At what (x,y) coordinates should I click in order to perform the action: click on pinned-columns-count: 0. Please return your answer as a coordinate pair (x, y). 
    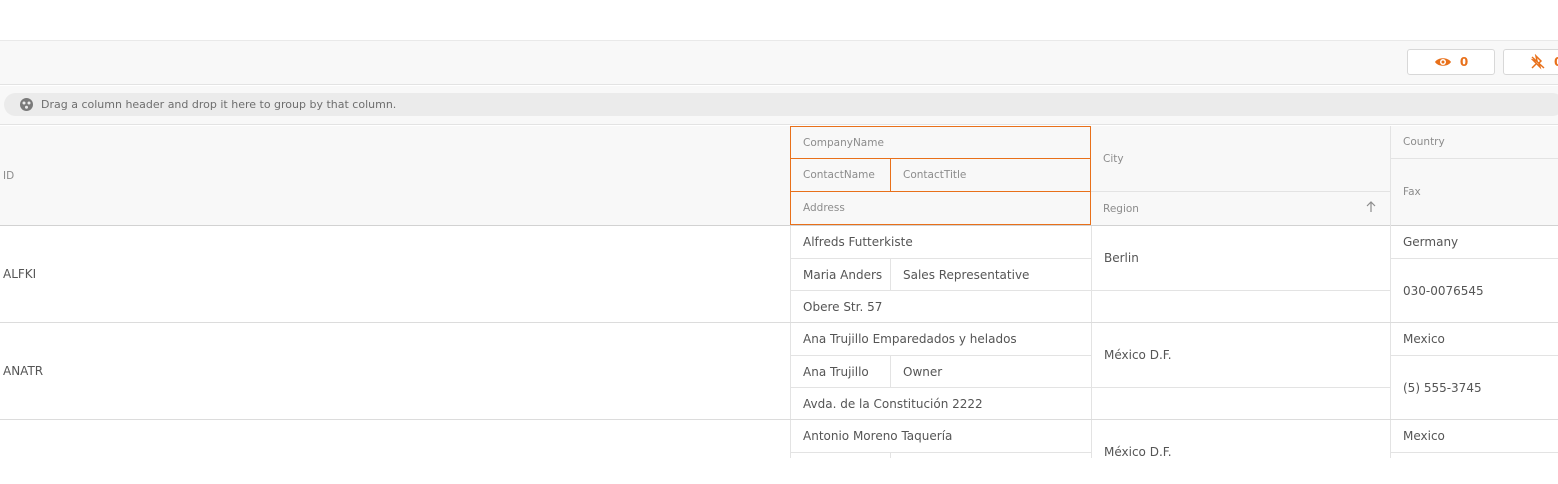
    Looking at the image, I should click on (1556, 62).